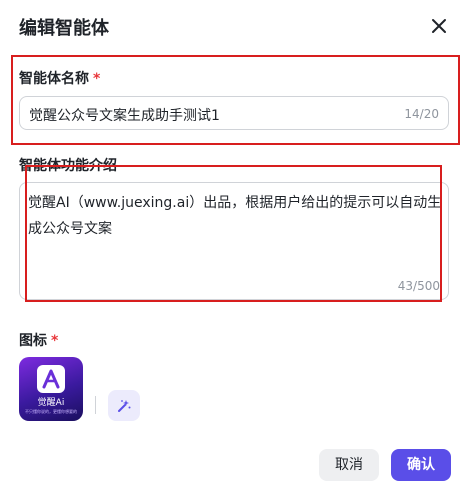 This screenshot has height=493, width=470. What do you see at coordinates (51, 411) in the screenshot?
I see `icon-brand-slogan: 不只懂你说的，更懂你想要的` at bounding box center [51, 411].